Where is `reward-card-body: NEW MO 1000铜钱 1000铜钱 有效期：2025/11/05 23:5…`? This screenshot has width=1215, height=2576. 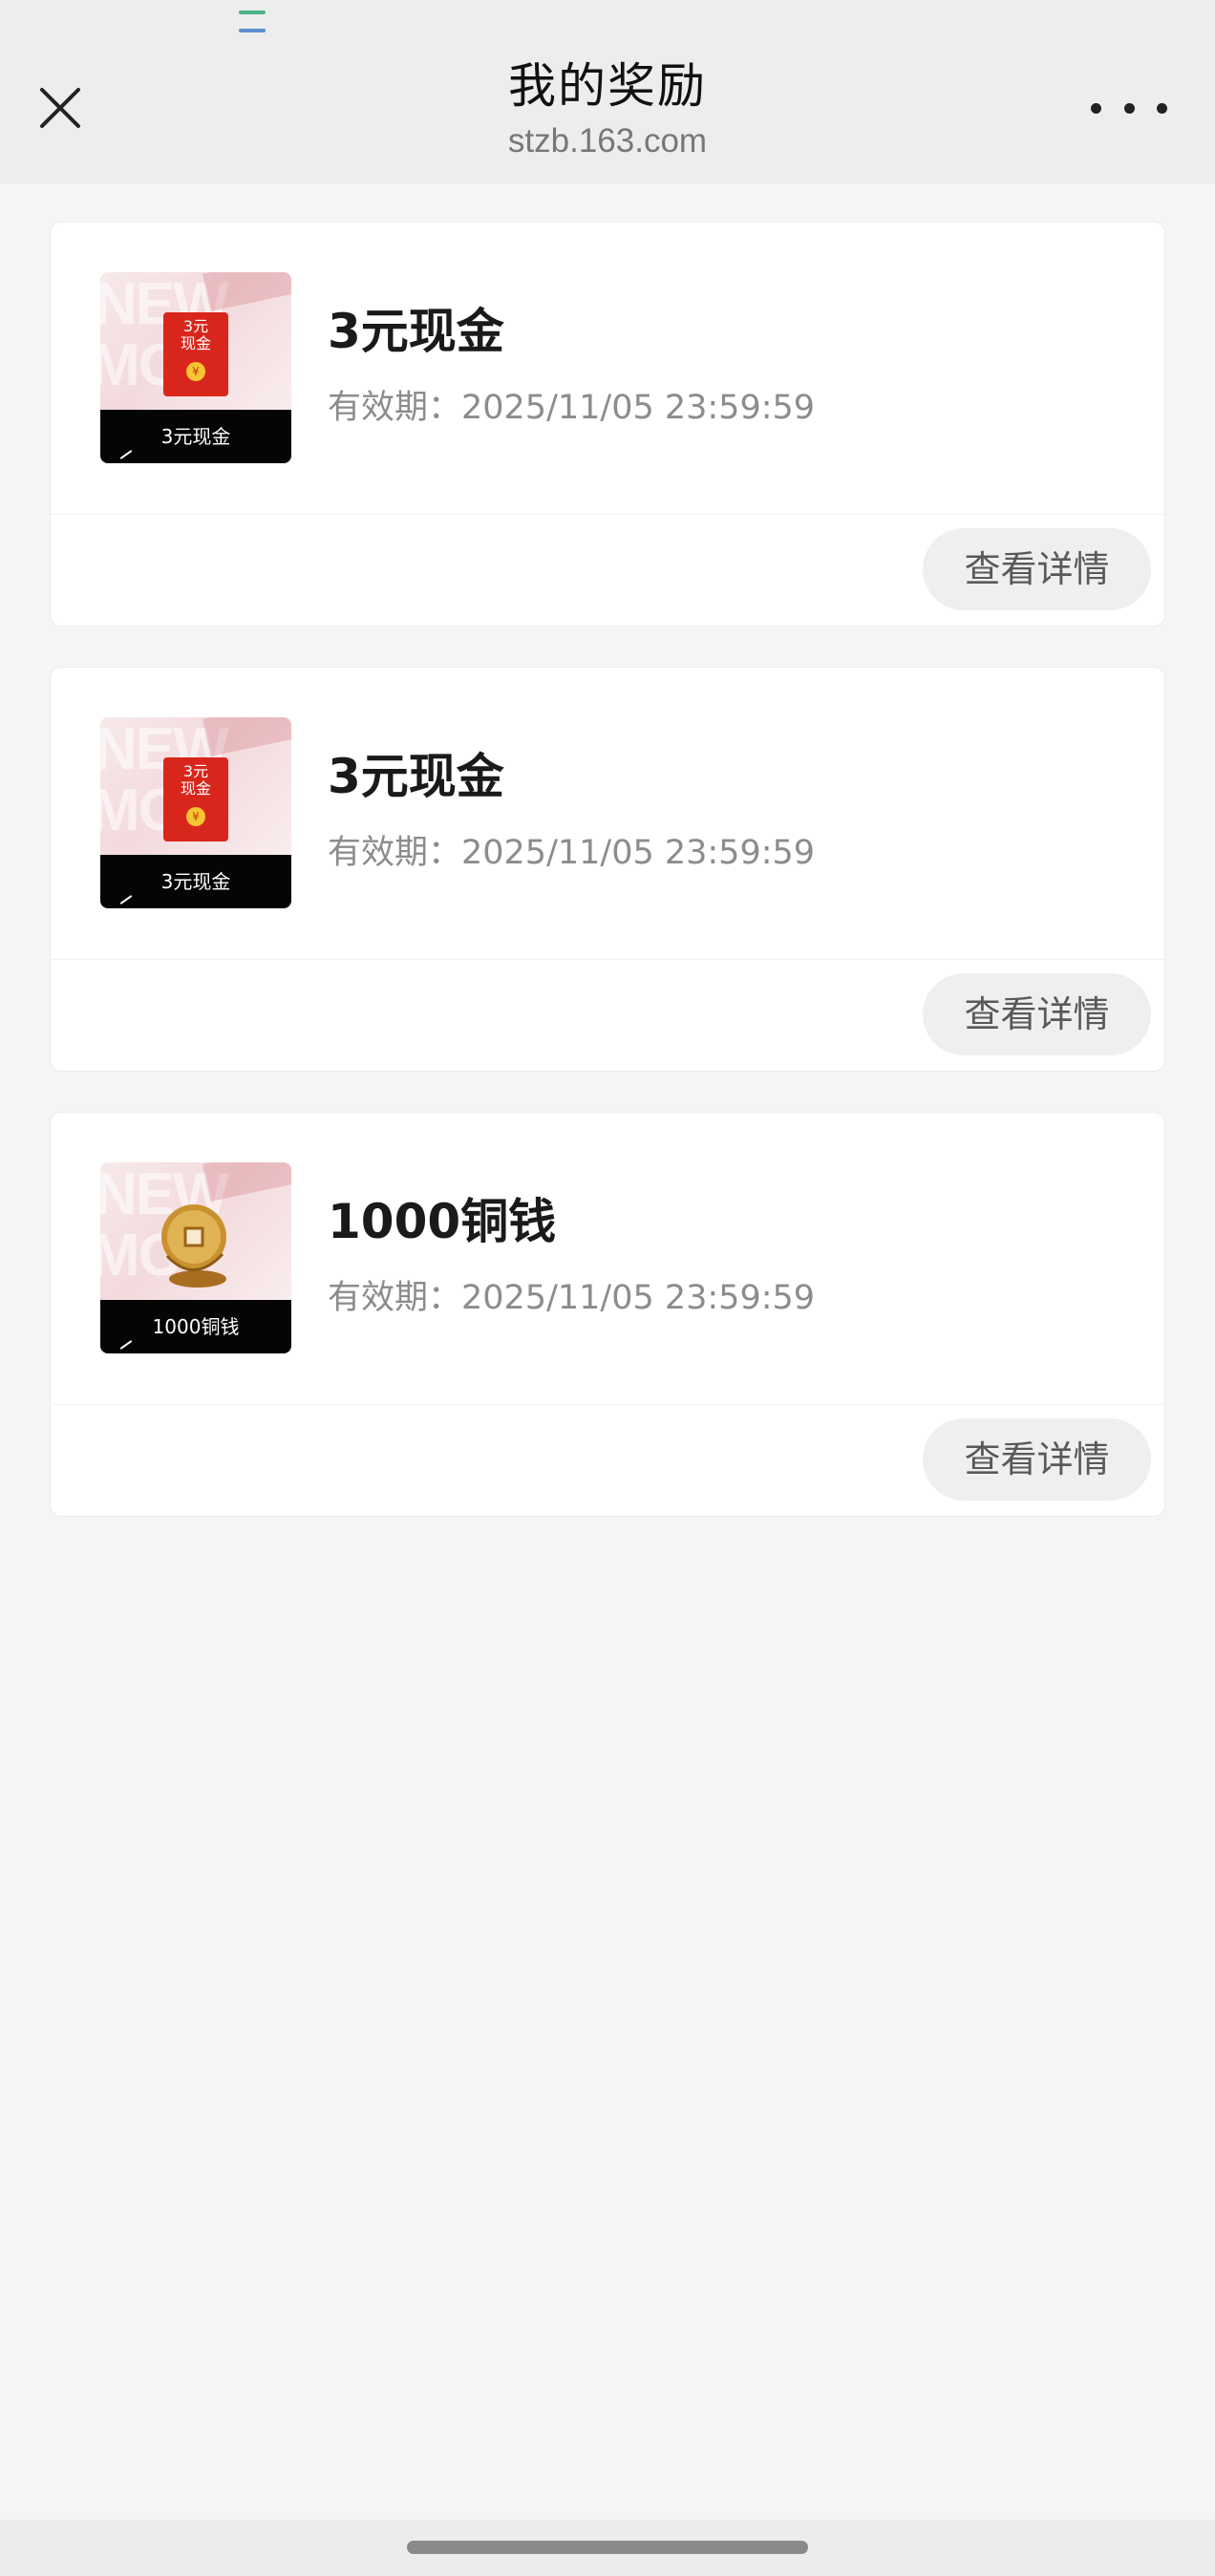 reward-card-body: NEW MO 1000铜钱 1000铜钱 有效期：2025/11/05 23:5… is located at coordinates (607, 1258).